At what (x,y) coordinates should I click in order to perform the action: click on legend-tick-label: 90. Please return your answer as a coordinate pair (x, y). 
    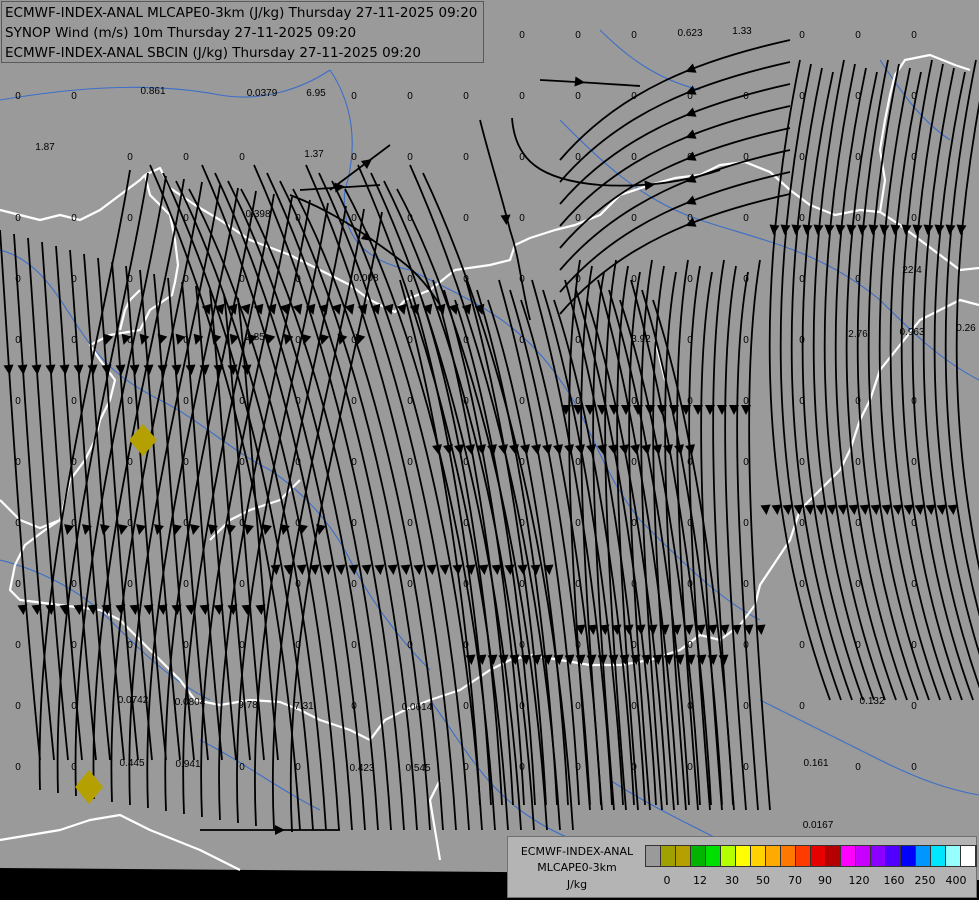
    Looking at the image, I should click on (825, 880).